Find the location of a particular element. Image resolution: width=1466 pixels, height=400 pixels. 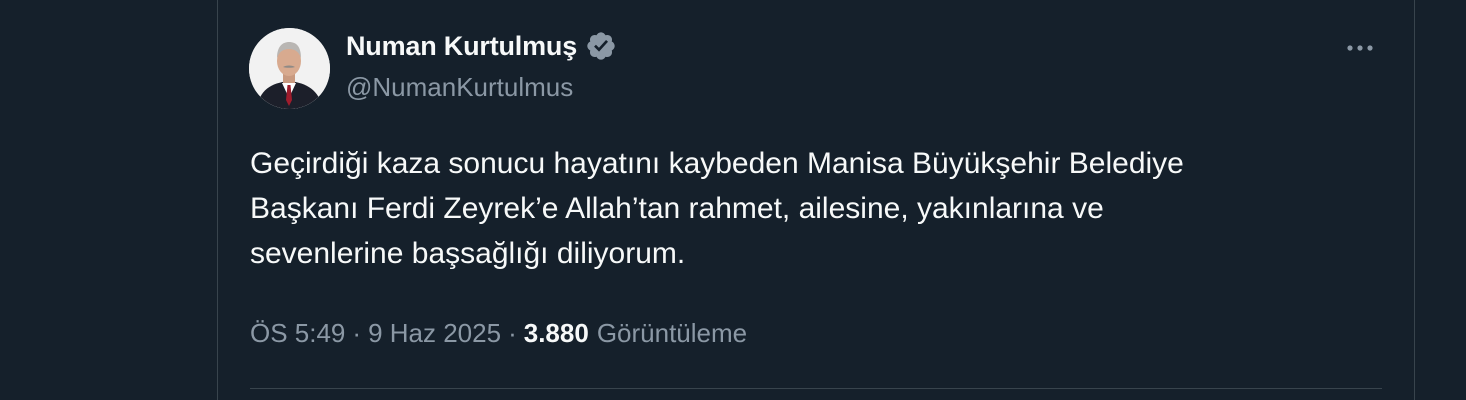

views-count: 3.880 is located at coordinates (556, 333).